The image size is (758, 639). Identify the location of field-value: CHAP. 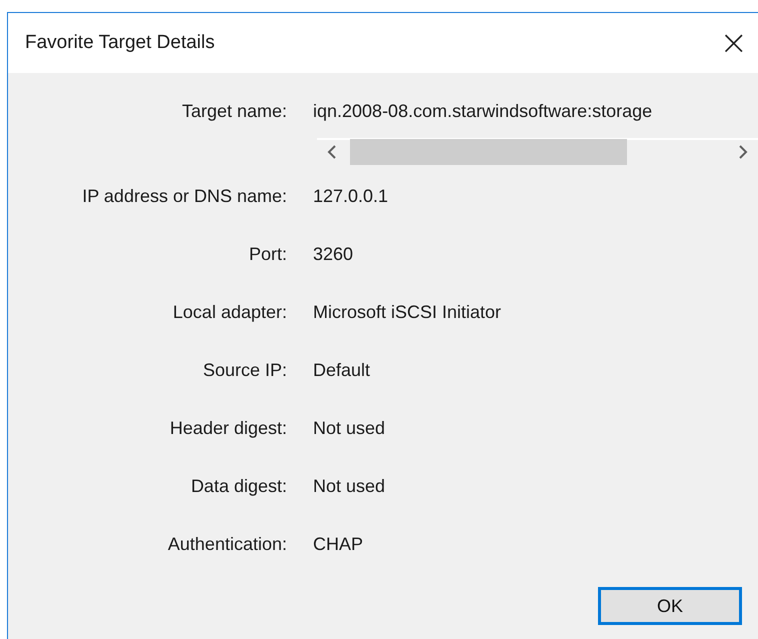
(338, 544).